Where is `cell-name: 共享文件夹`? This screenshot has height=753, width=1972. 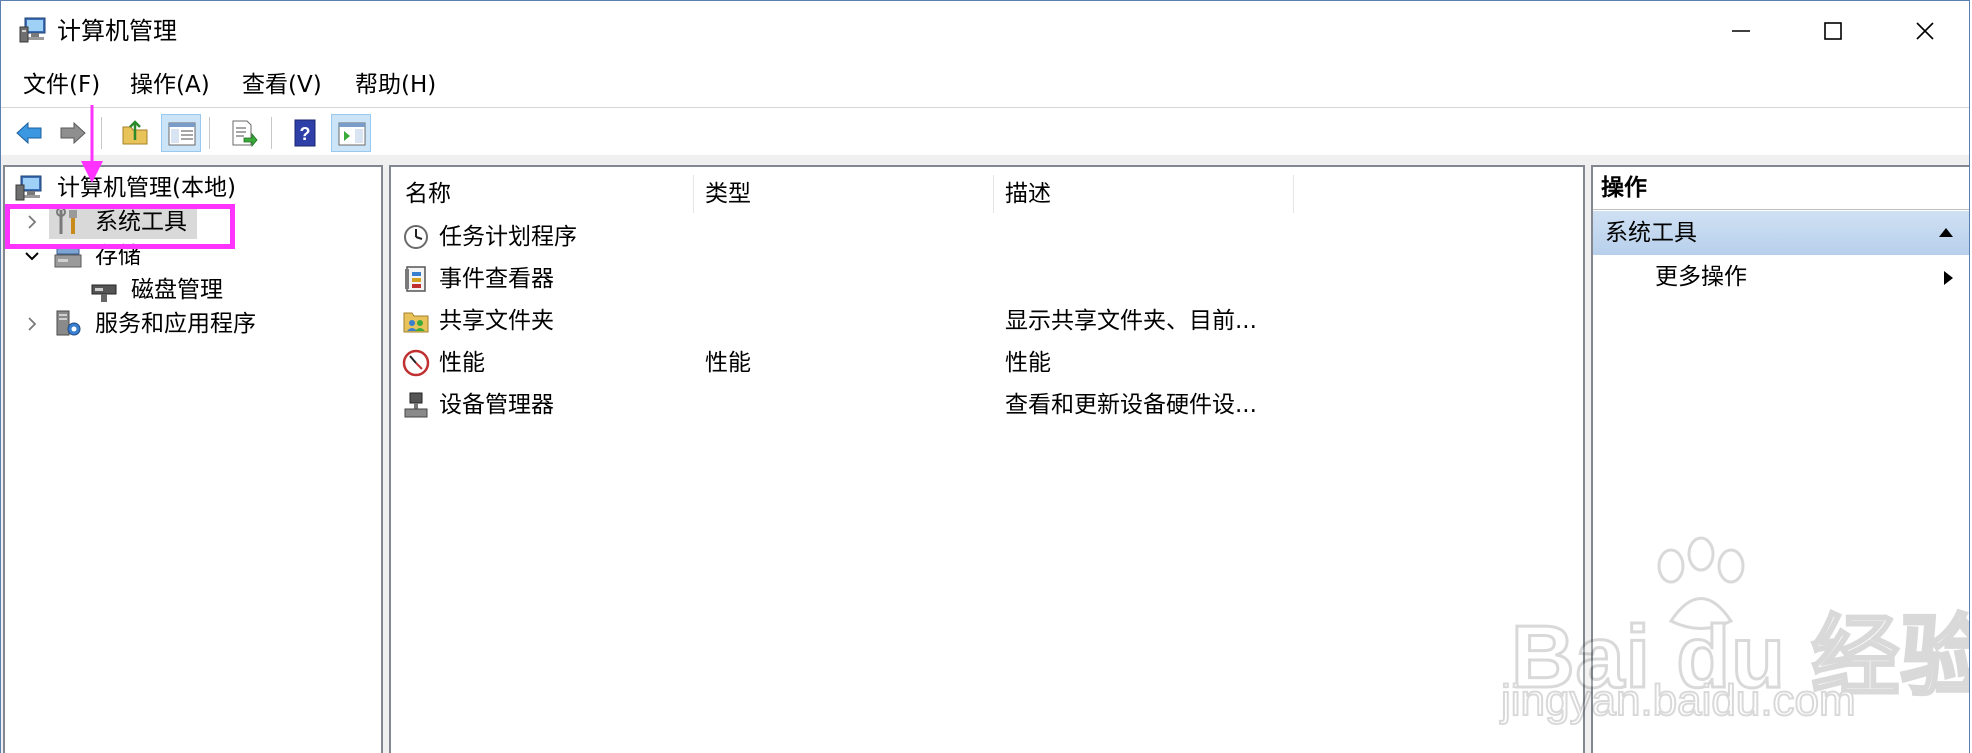
cell-name: 共享文件夹 is located at coordinates (496, 321).